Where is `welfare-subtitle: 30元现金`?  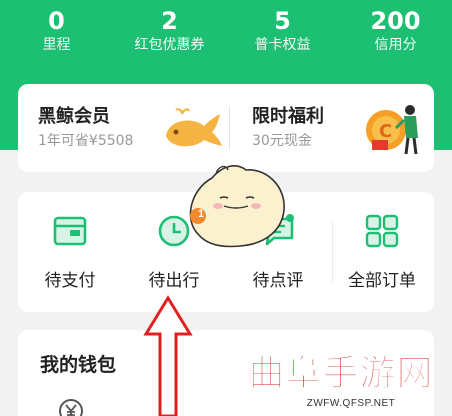
welfare-subtitle: 30元现金 is located at coordinates (282, 141).